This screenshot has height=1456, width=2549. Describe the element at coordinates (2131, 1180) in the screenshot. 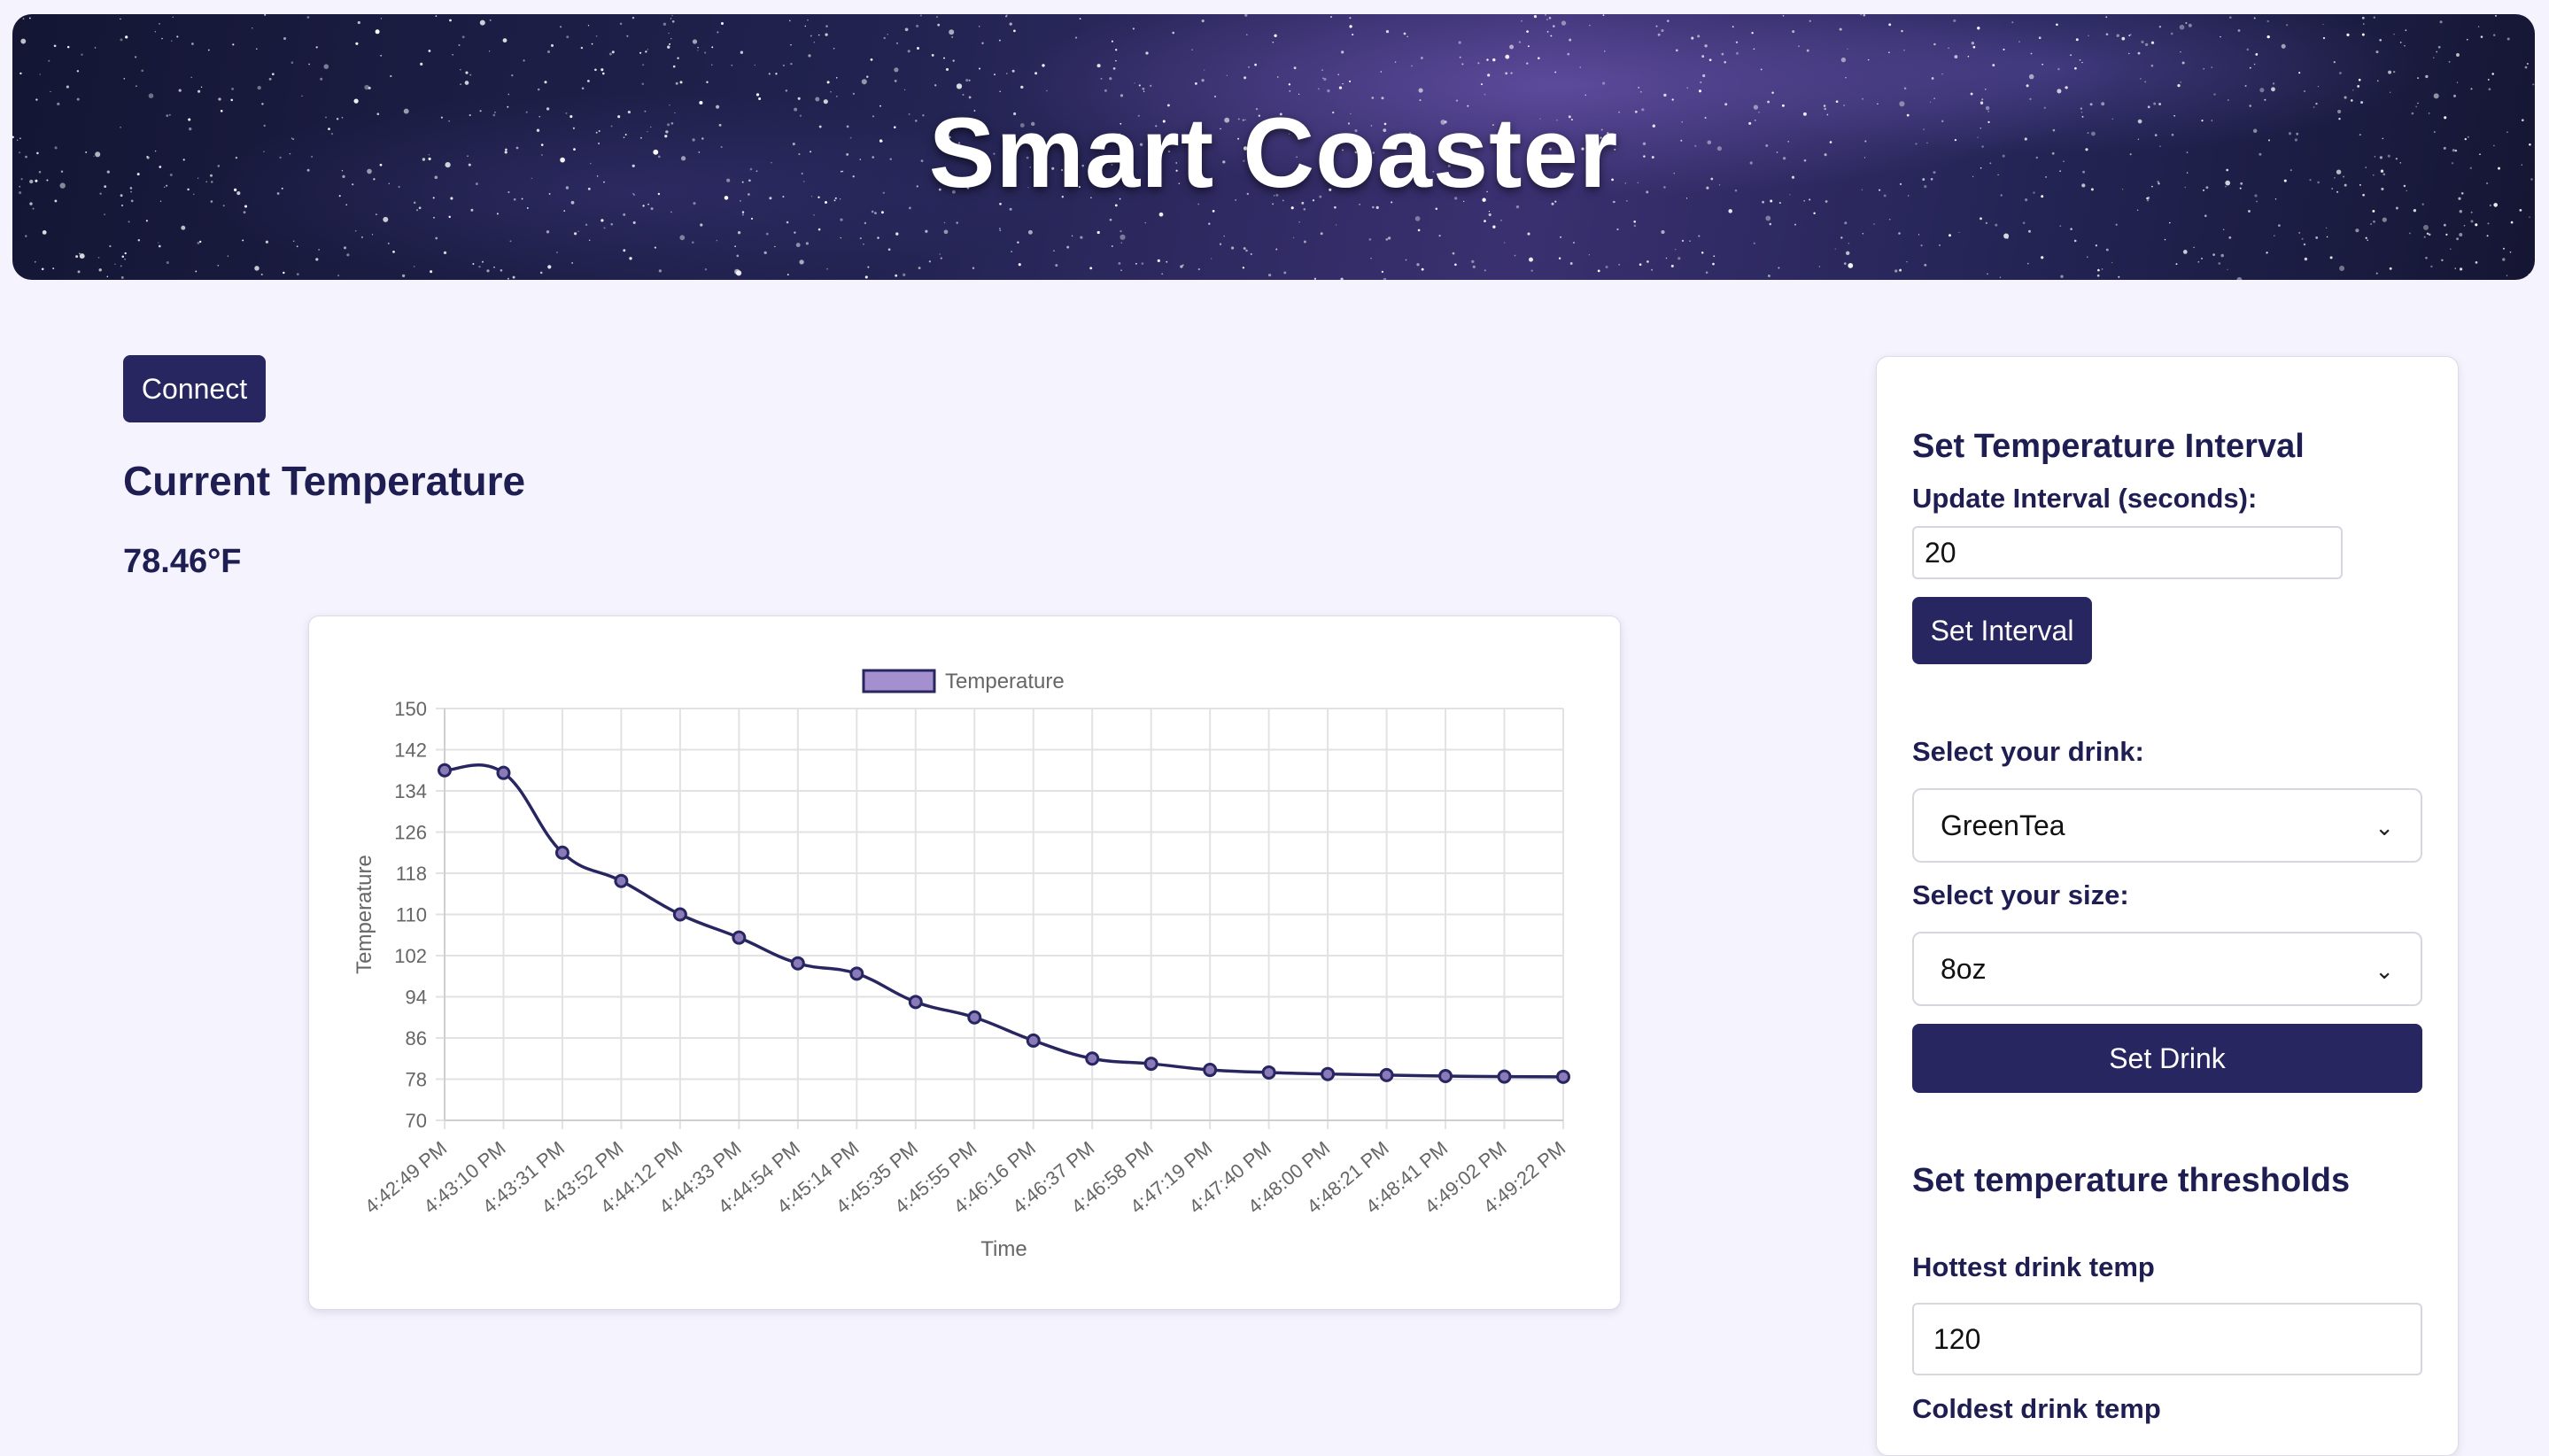

I see `thresholds-heading: Set temperature thresholds` at that location.